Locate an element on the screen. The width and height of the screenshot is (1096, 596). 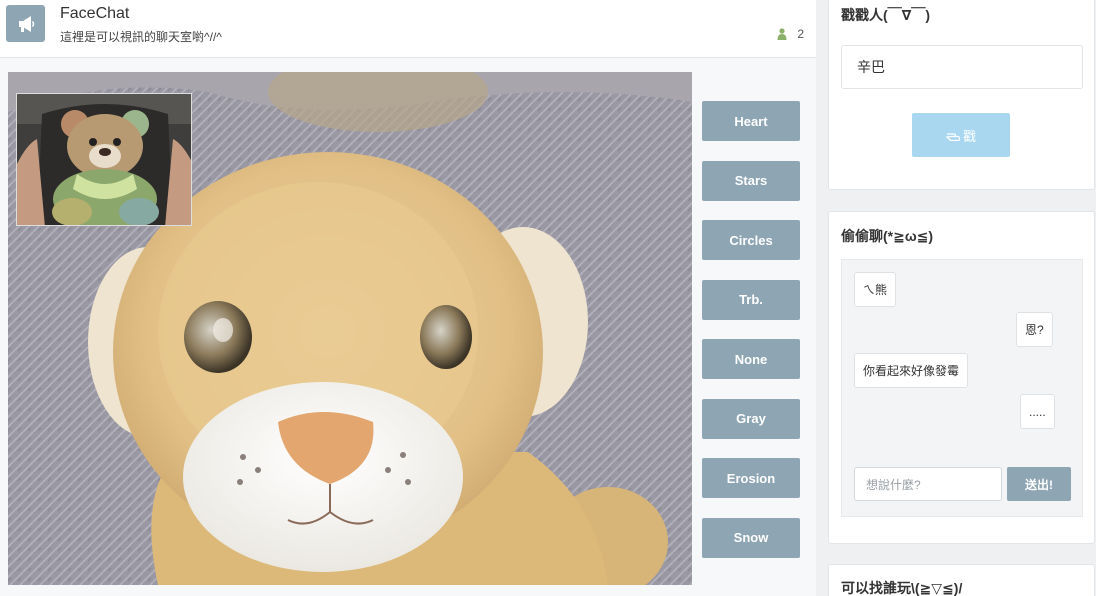
poke-button-label: 戳 is located at coordinates (969, 136).